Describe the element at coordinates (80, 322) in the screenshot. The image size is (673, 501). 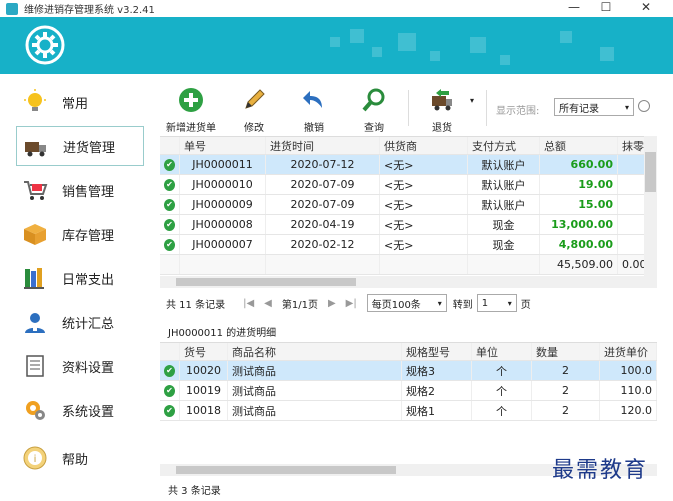
I see `sidebar-item-statistics: 统计汇总` at that location.